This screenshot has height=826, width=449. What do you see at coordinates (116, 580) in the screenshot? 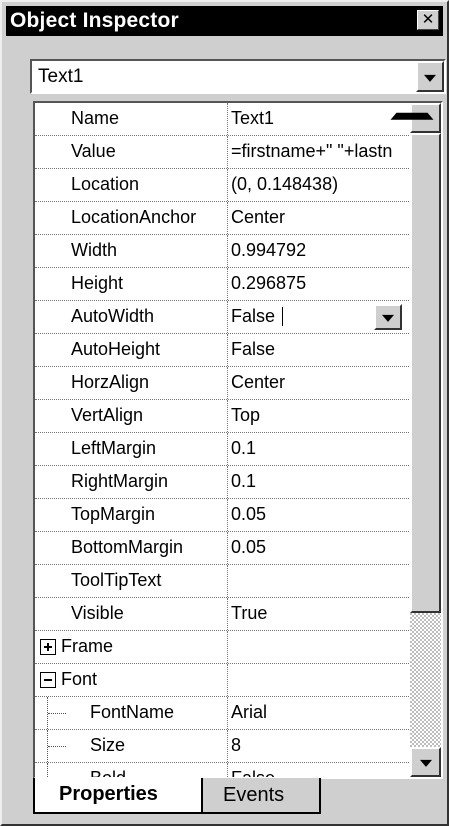
I see `property-name: ToolTipText` at bounding box center [116, 580].